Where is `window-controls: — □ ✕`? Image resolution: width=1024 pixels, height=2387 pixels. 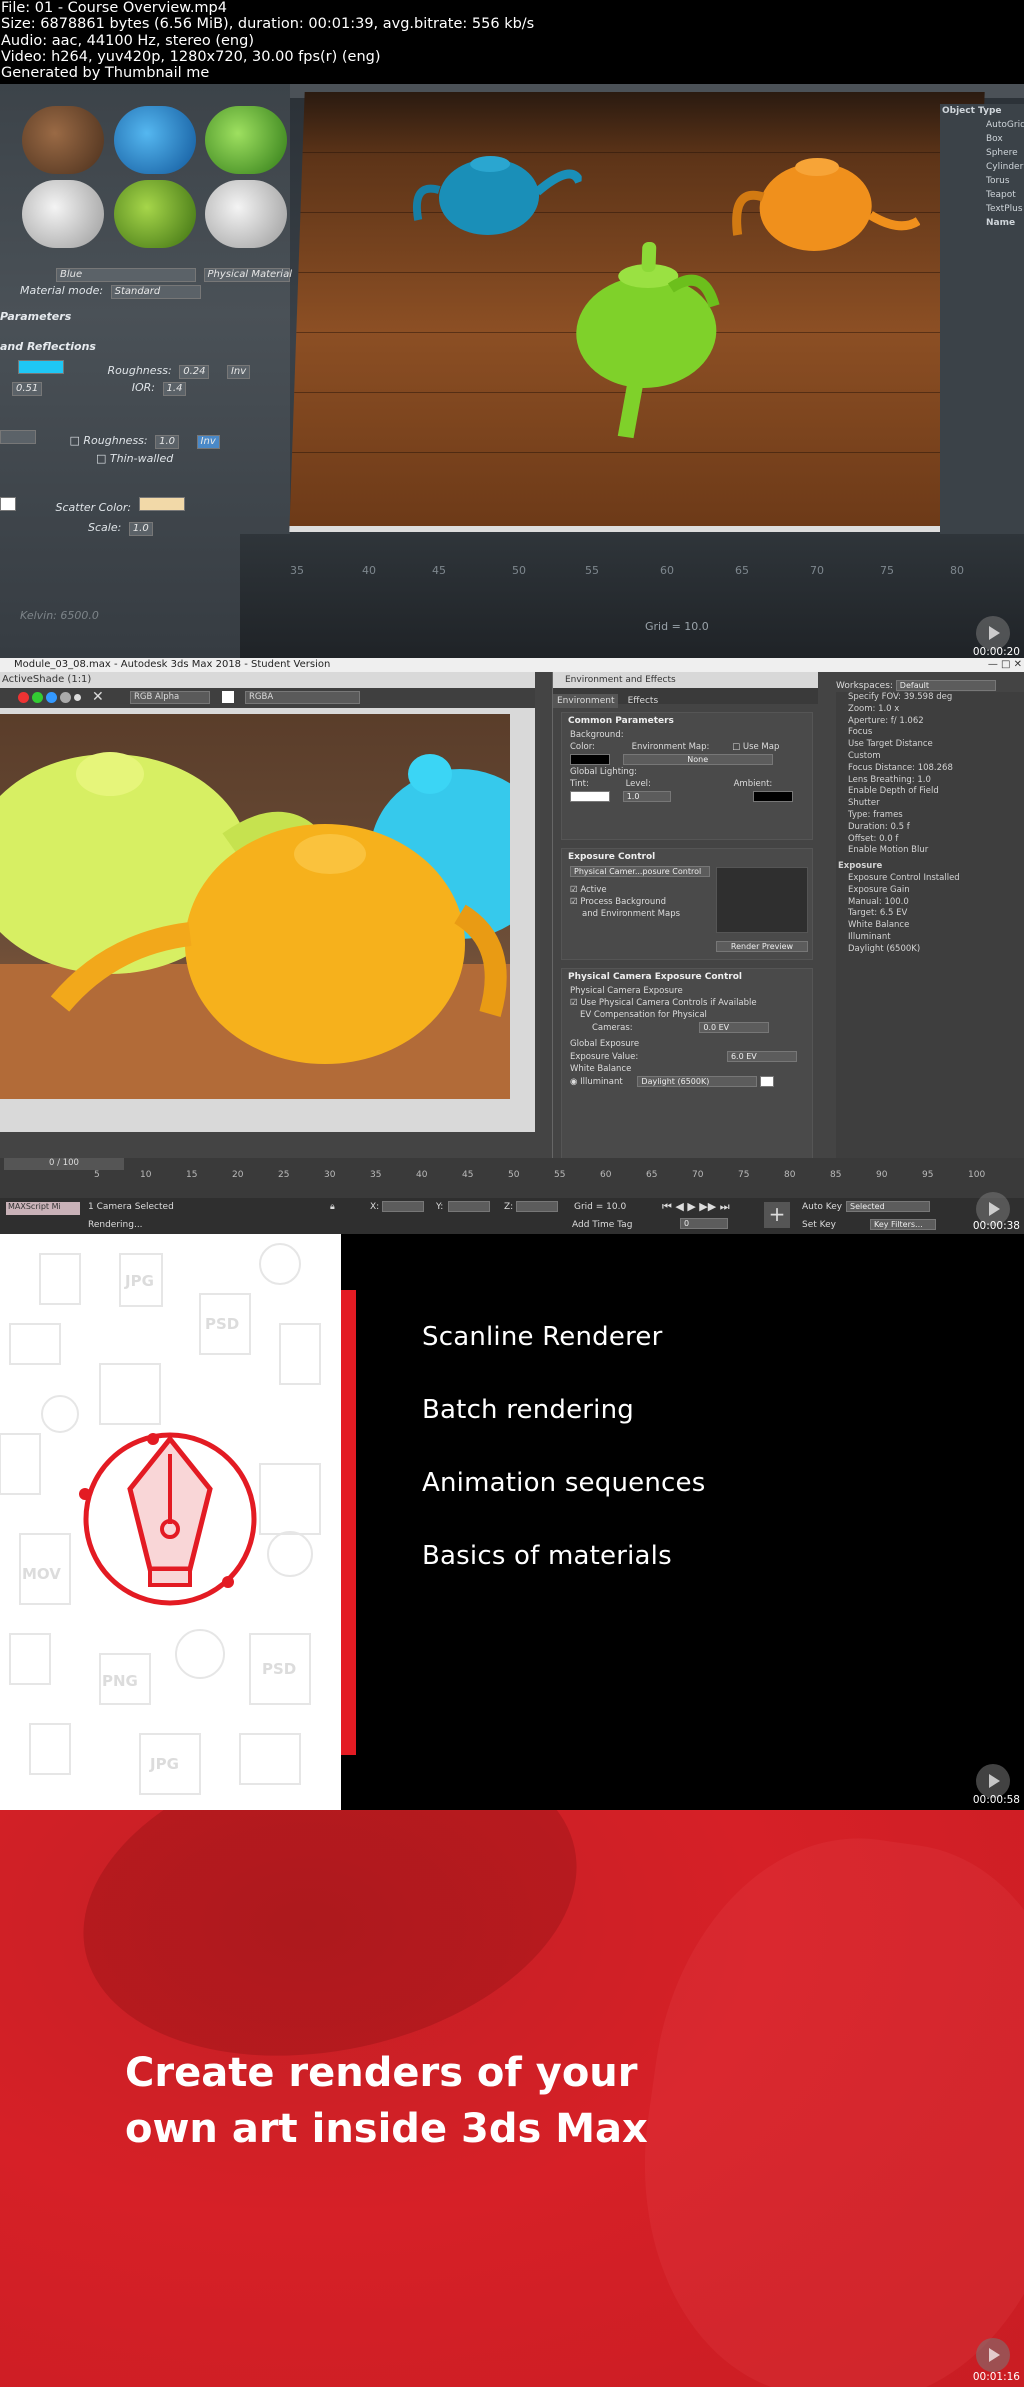
window-controls: — □ ✕ is located at coordinates (1005, 665).